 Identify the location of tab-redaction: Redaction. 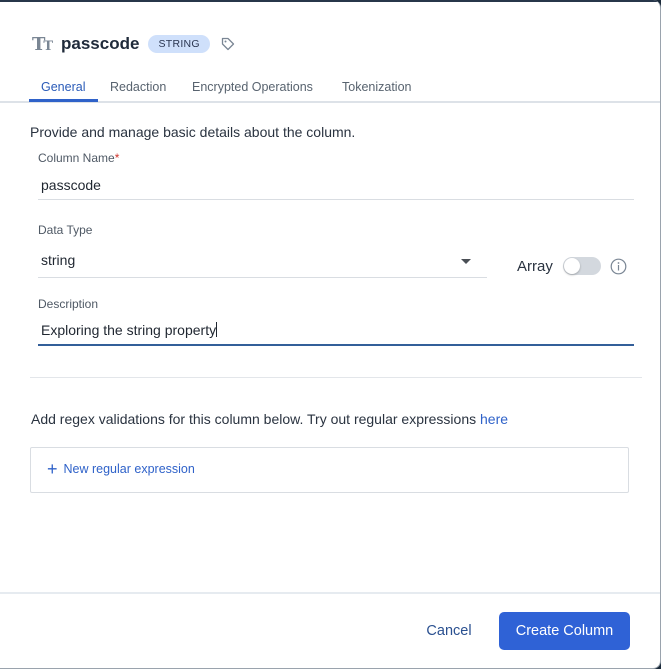
(138, 87).